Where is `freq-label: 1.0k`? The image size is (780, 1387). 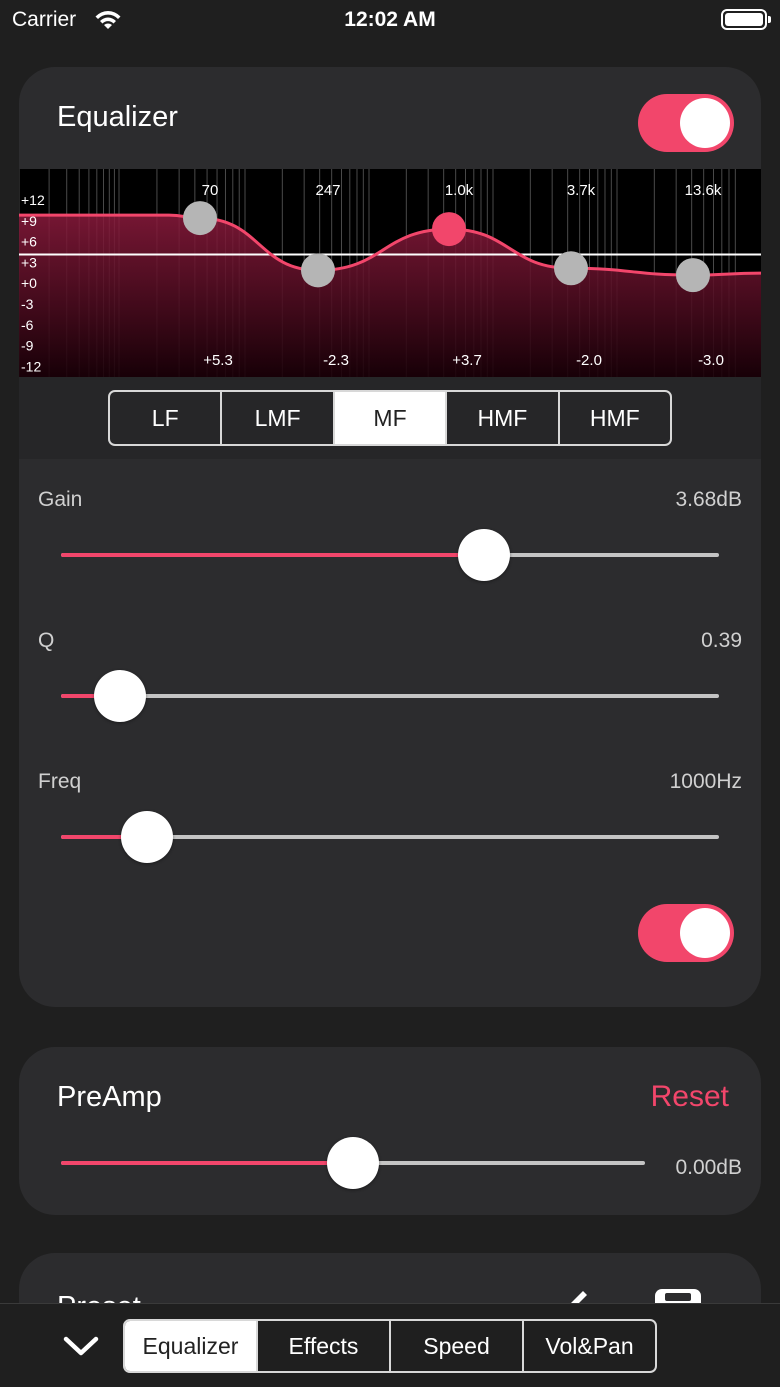
freq-label: 1.0k is located at coordinates (459, 190).